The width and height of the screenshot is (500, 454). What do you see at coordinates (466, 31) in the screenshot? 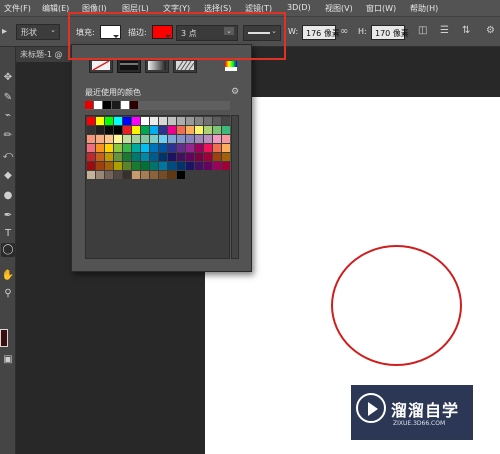
I see `path-arrangement-icon: ⇅` at bounding box center [466, 31].